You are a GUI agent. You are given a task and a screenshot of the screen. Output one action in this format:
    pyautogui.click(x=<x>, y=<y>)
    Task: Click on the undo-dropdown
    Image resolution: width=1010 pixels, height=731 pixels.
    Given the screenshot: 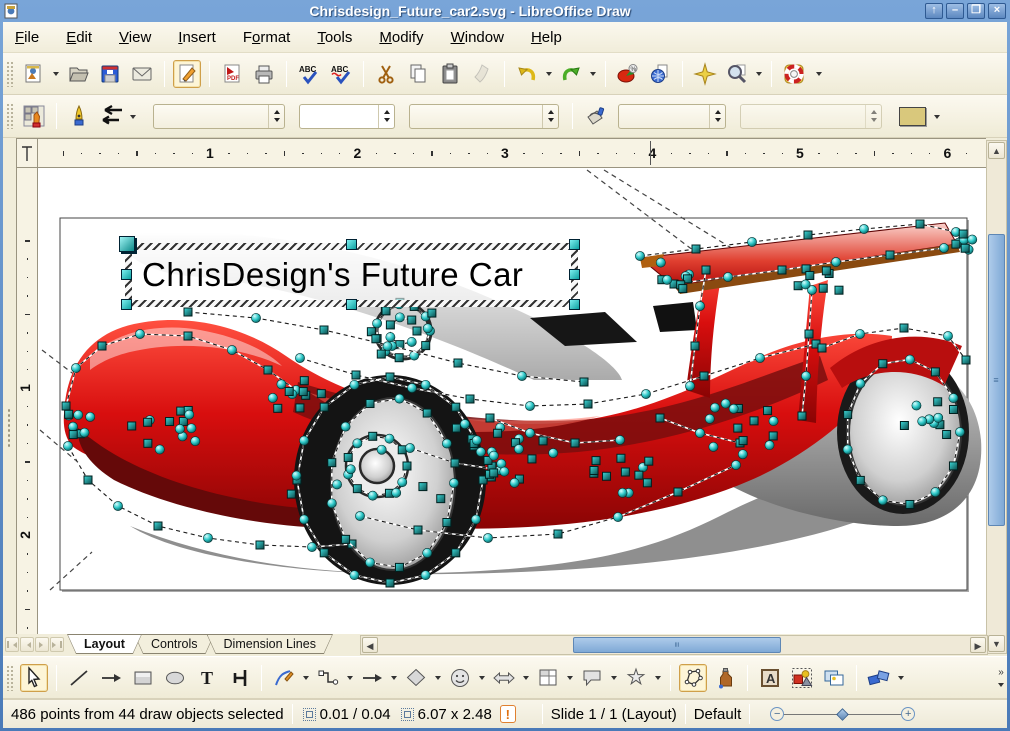 What is the action you would take?
    pyautogui.click(x=549, y=75)
    